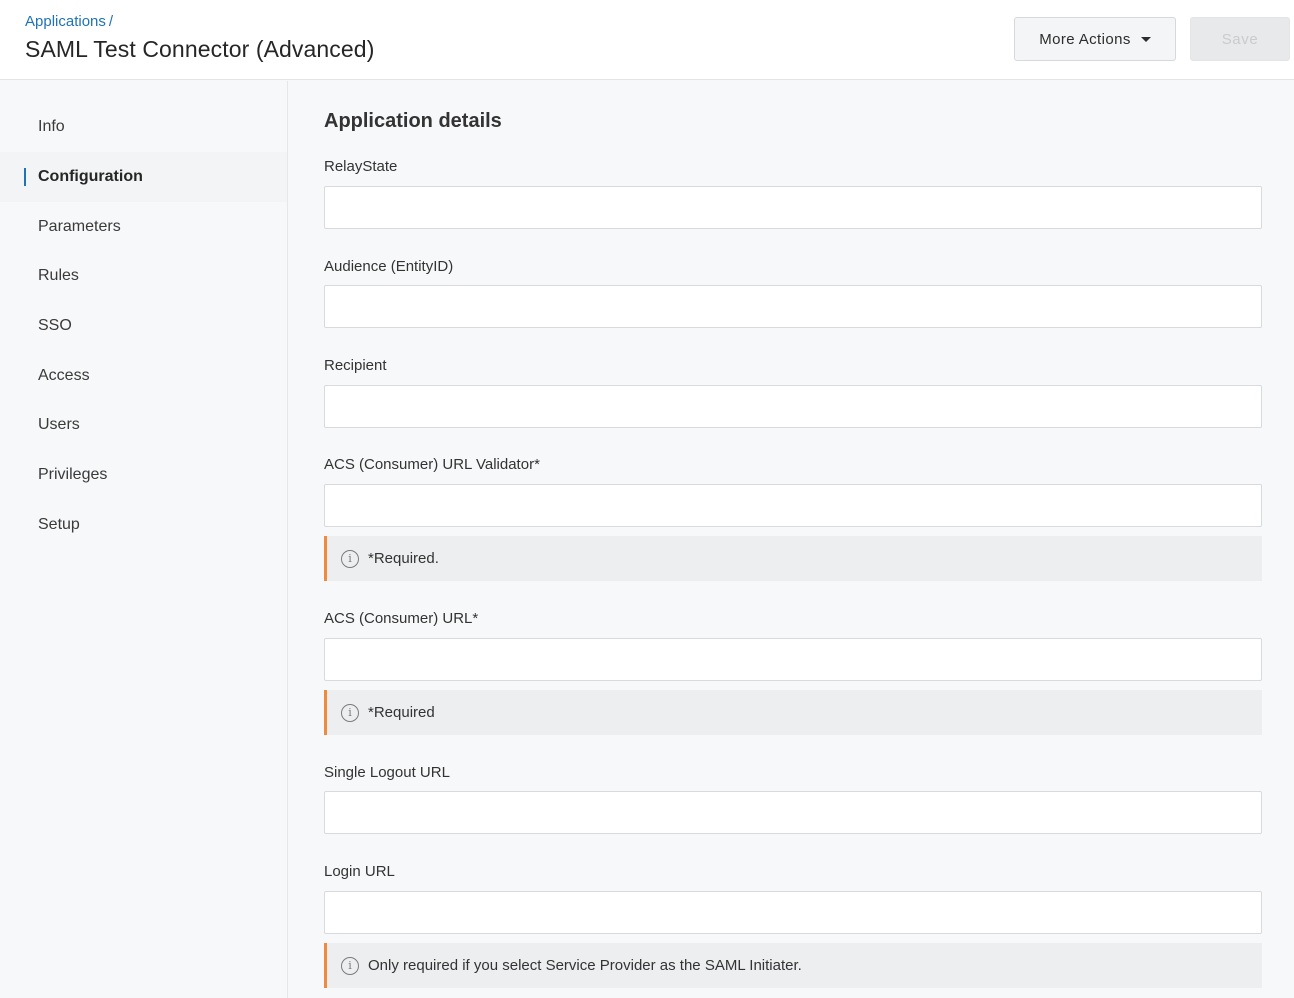 The height and width of the screenshot is (998, 1294). Describe the element at coordinates (793, 712) in the screenshot. I see `acs-url-notice: i *Required` at that location.